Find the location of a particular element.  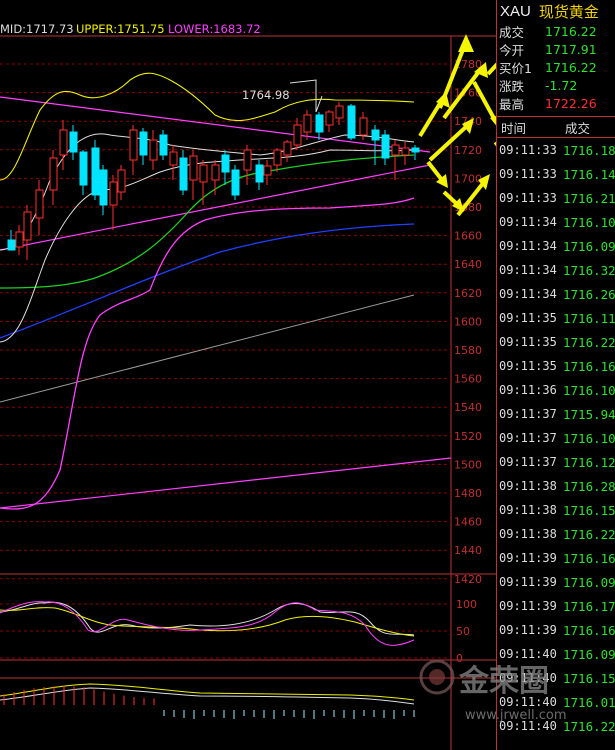

mid-label: MID:1717.73 is located at coordinates (37, 29).